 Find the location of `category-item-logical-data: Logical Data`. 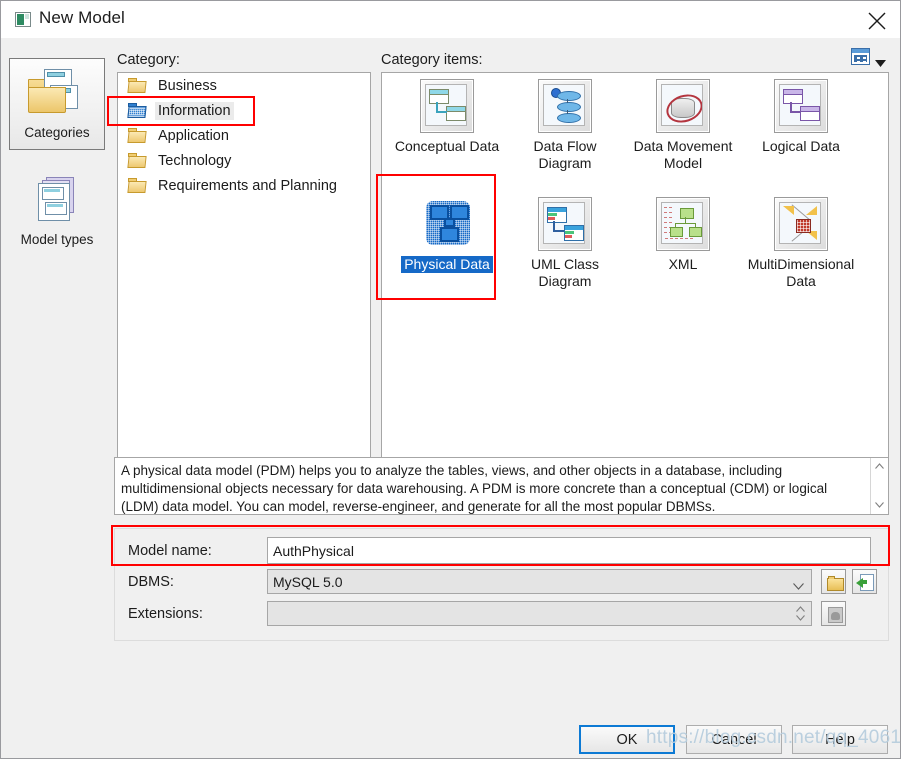

category-item-logical-data: Logical Data is located at coordinates (801, 117).